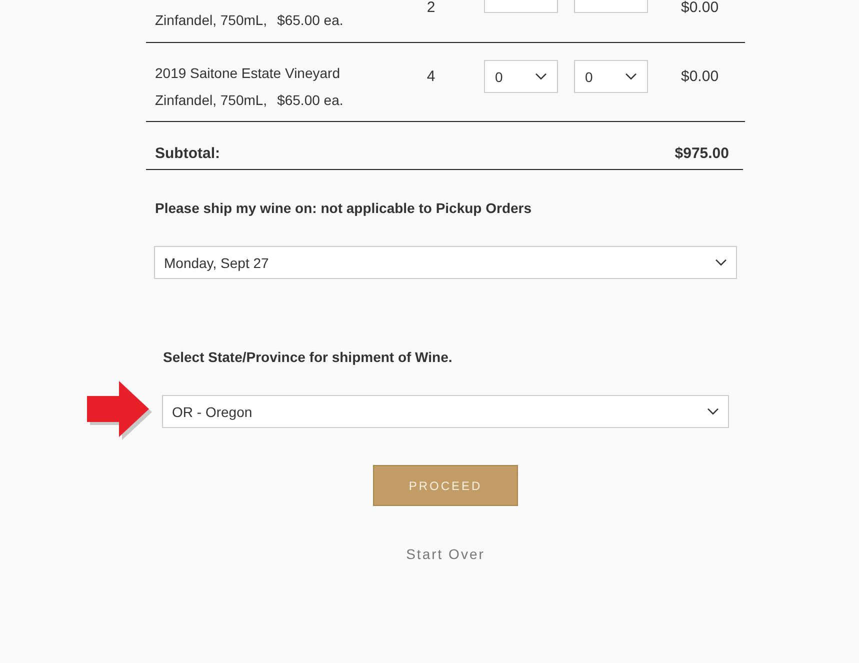  Describe the element at coordinates (120, 411) in the screenshot. I see `arrow-icon` at that location.